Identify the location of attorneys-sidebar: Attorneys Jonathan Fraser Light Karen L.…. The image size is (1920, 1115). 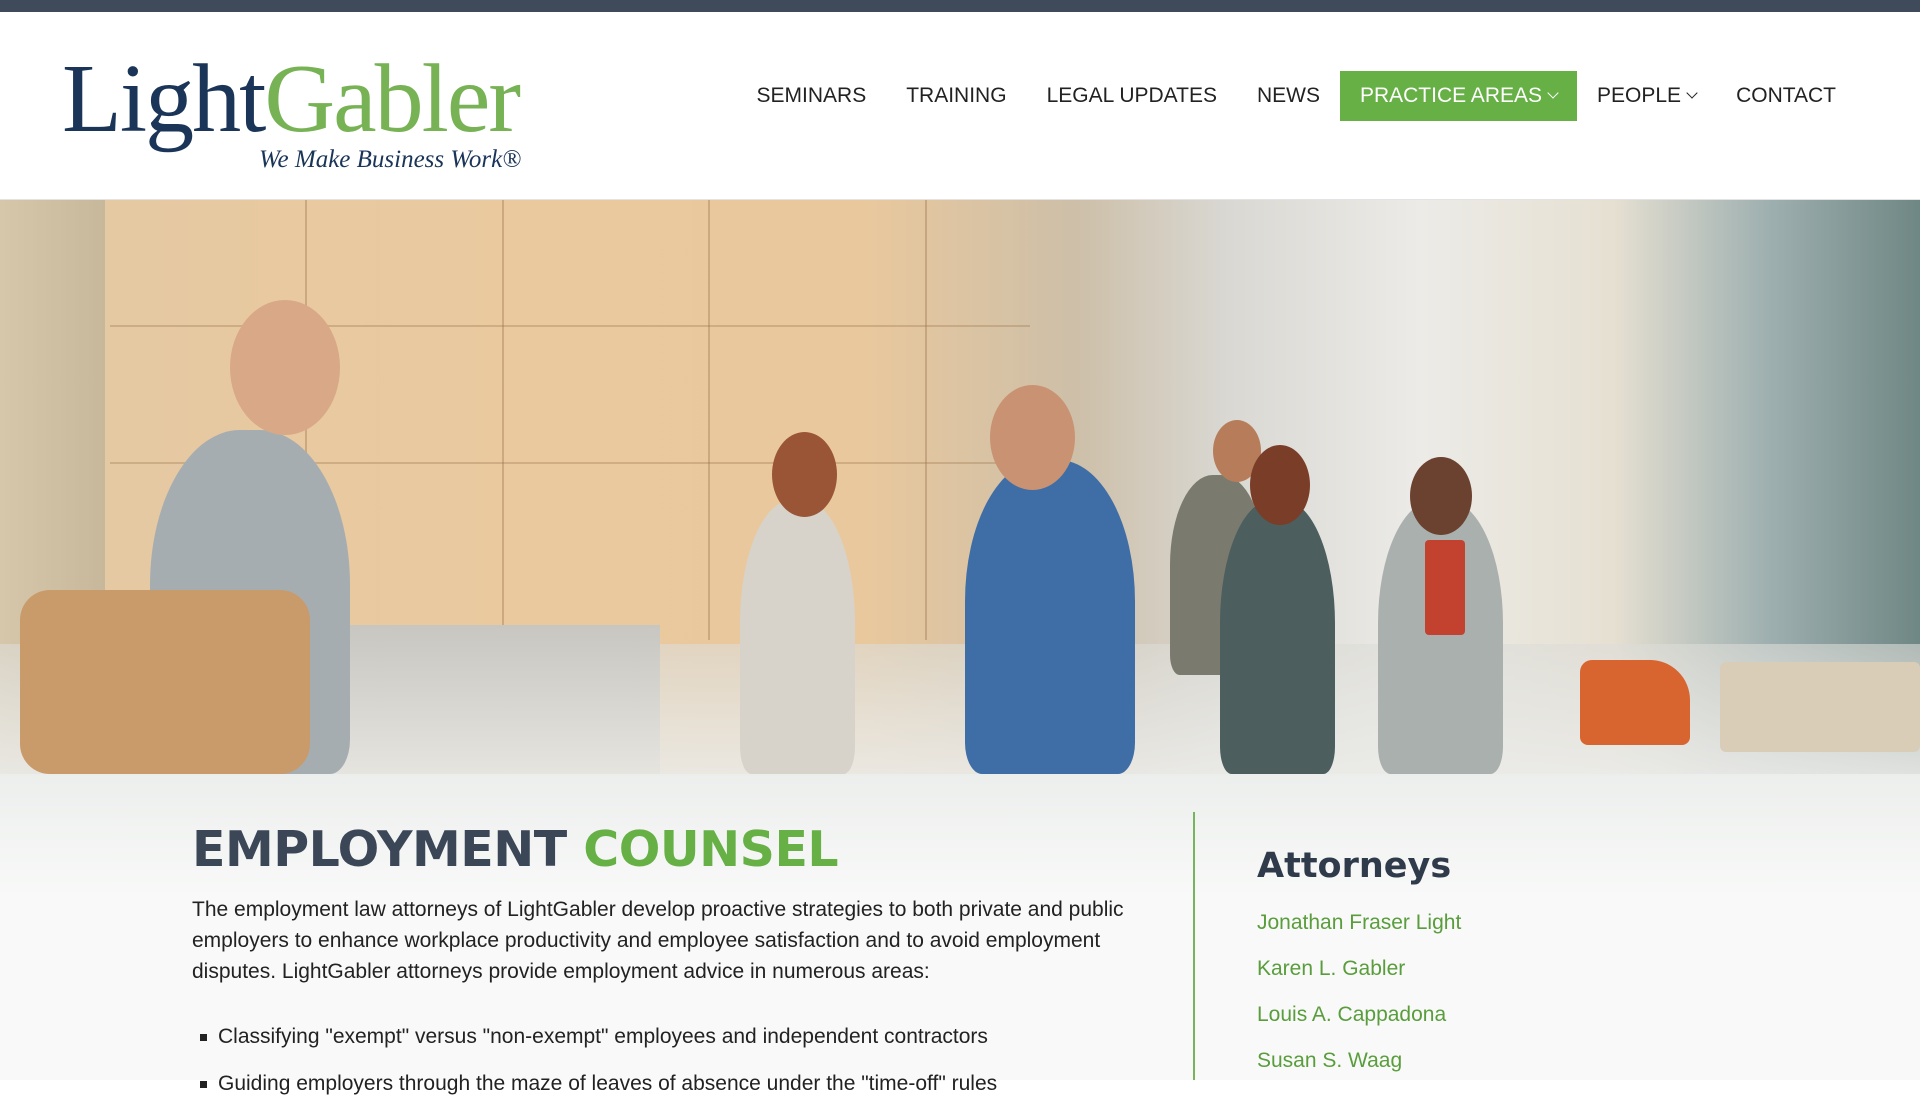
(1507, 966).